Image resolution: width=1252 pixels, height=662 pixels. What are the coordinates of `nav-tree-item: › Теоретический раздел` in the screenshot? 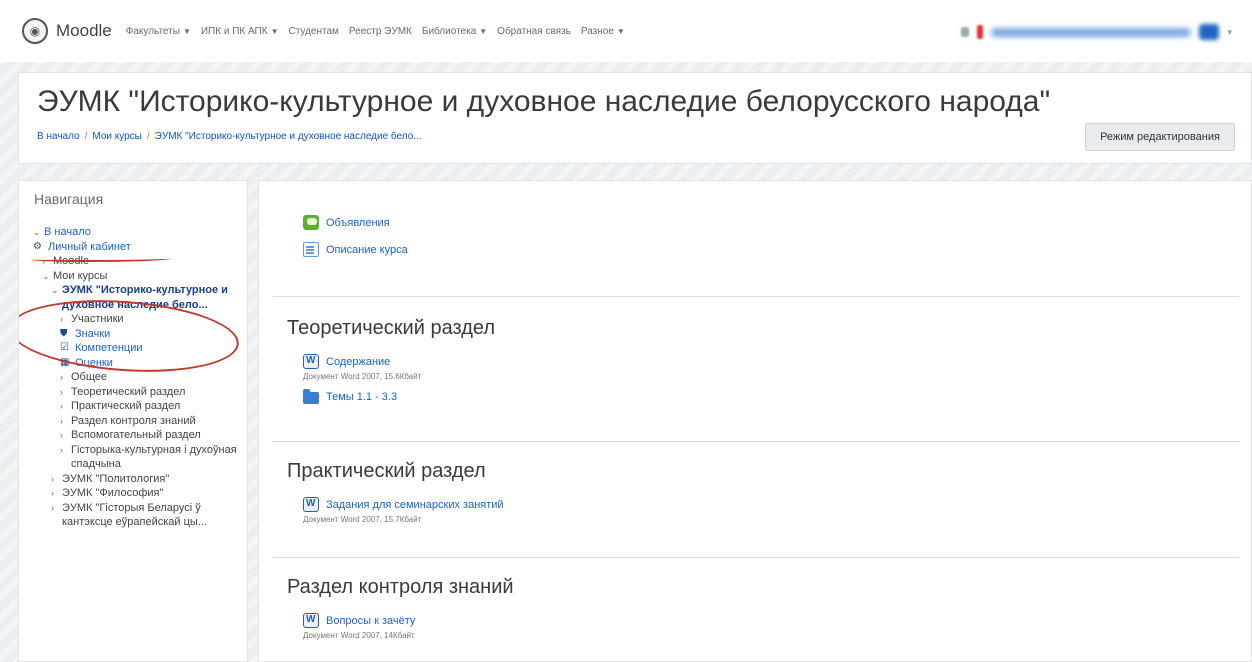 It's located at (139, 392).